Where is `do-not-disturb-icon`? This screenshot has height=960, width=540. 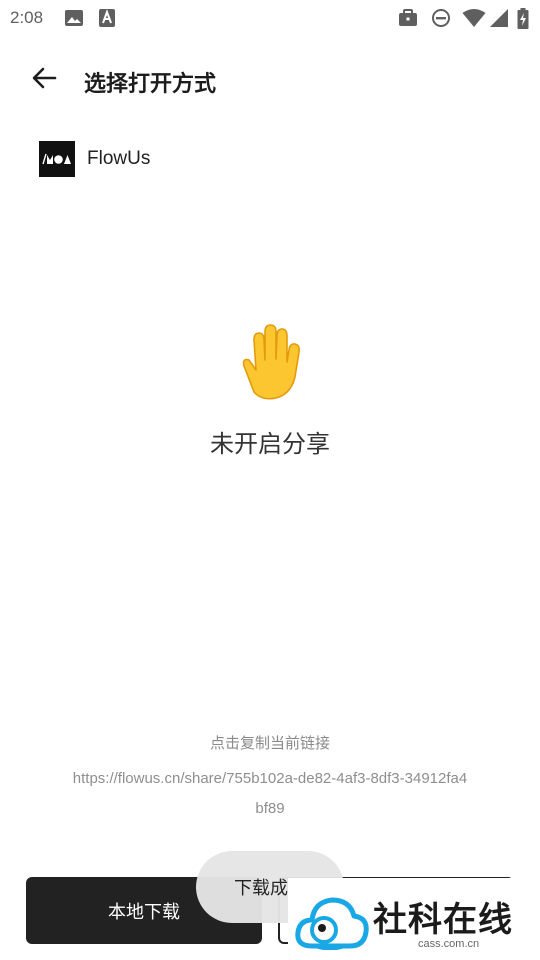
do-not-disturb-icon is located at coordinates (441, 20).